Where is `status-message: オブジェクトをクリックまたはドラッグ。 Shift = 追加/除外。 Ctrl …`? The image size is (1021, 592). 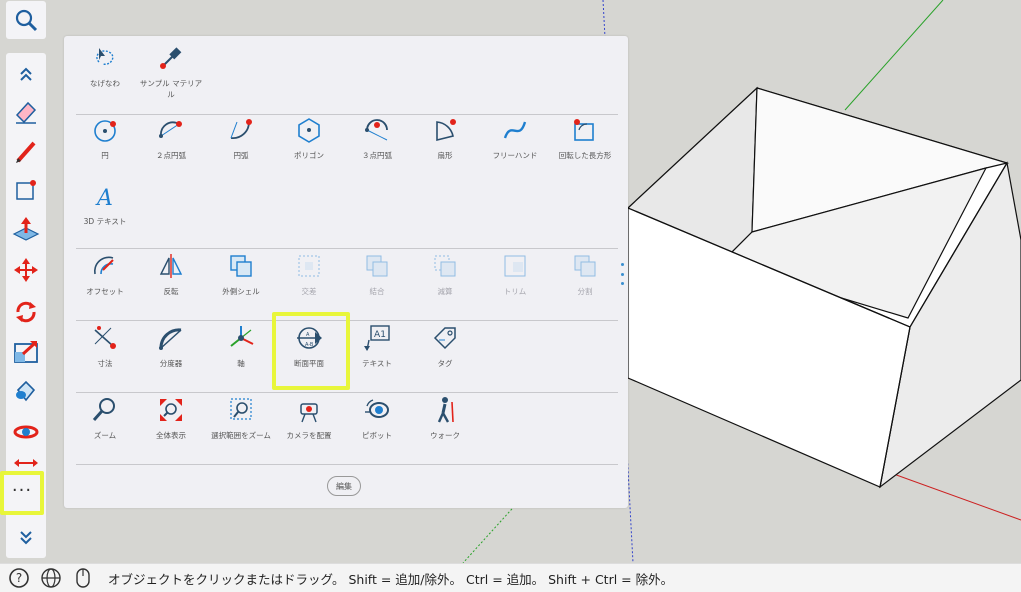
status-message: オブジェクトをクリックまたはドラッグ。 Shift = 追加/除外。 Ctrl … is located at coordinates (391, 579).